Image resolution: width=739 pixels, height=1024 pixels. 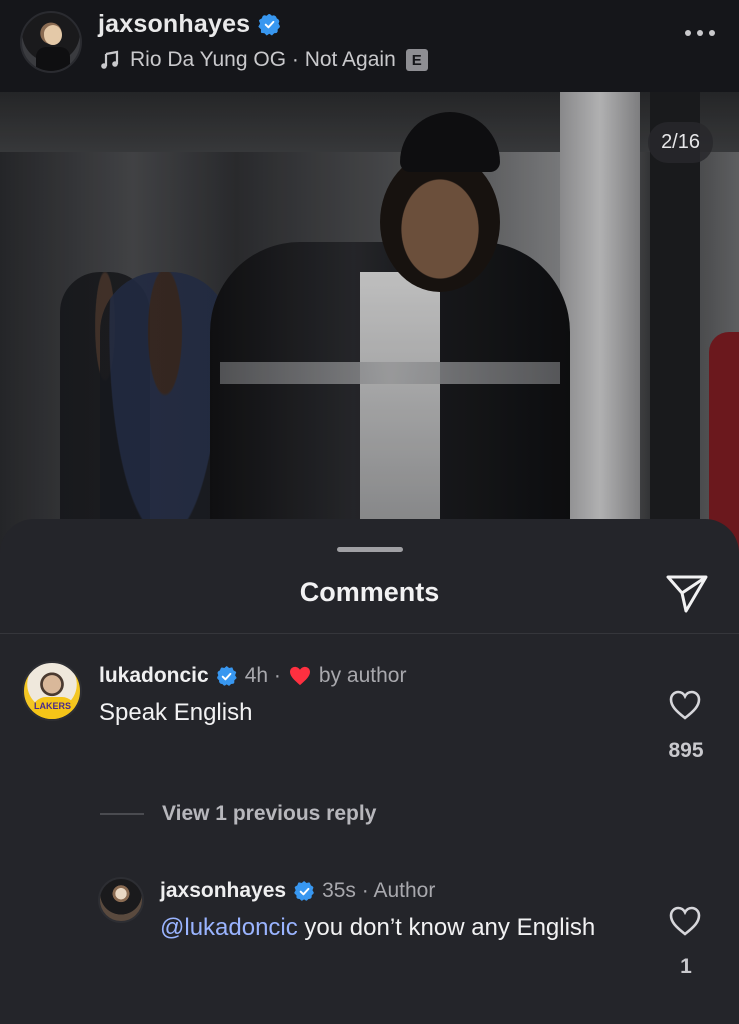 I want to click on explicit-badge: E, so click(x=416, y=60).